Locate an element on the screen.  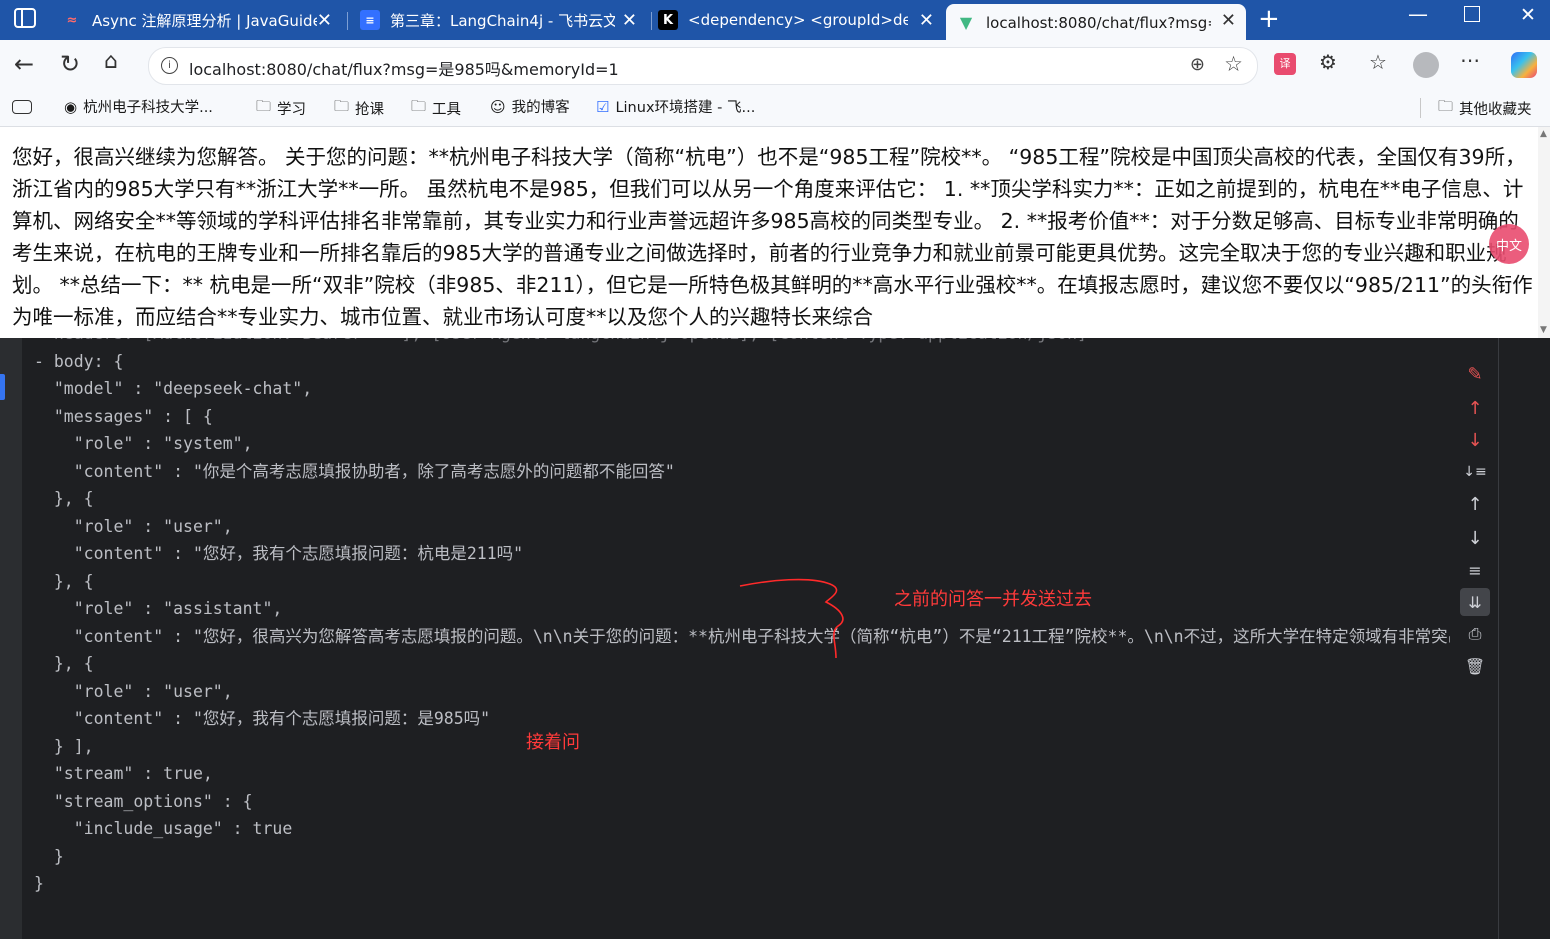
back-icon: ← is located at coordinates (24, 64).